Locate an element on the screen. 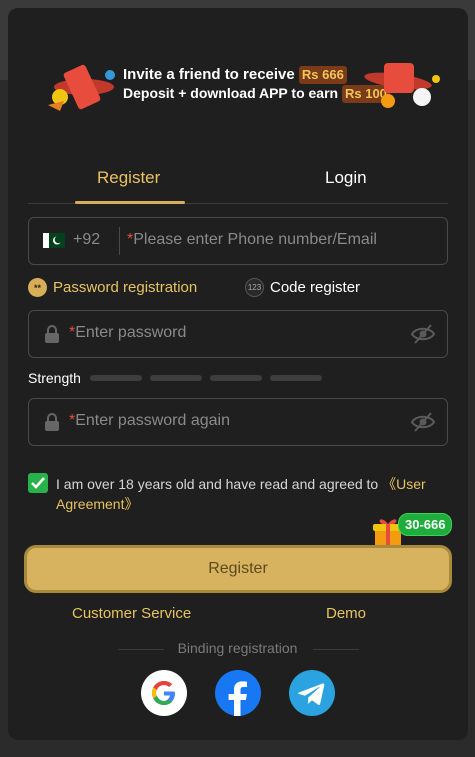  telegram-login-button is located at coordinates (312, 693).